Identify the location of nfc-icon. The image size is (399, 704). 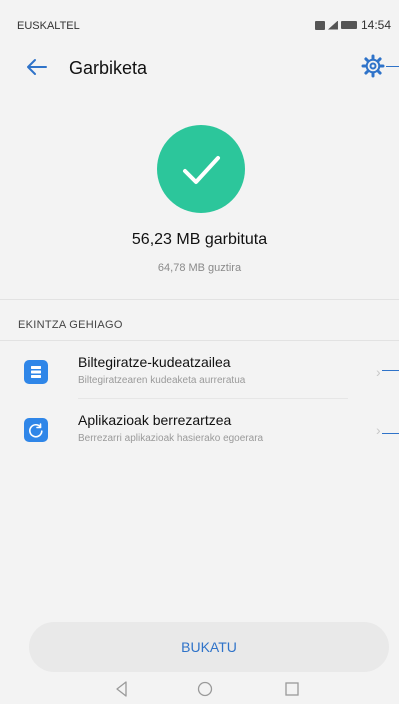
(319, 25).